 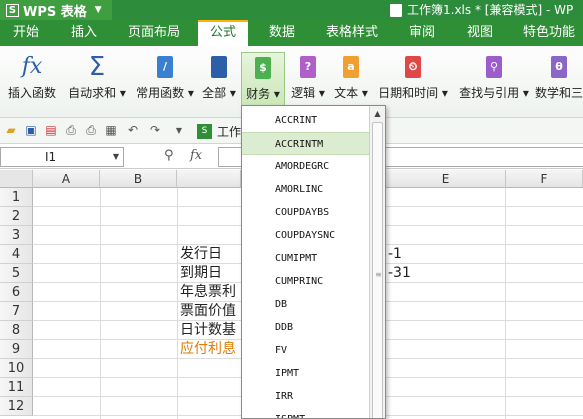 What do you see at coordinates (71, 130) in the screenshot?
I see `print-icon: ⎙` at bounding box center [71, 130].